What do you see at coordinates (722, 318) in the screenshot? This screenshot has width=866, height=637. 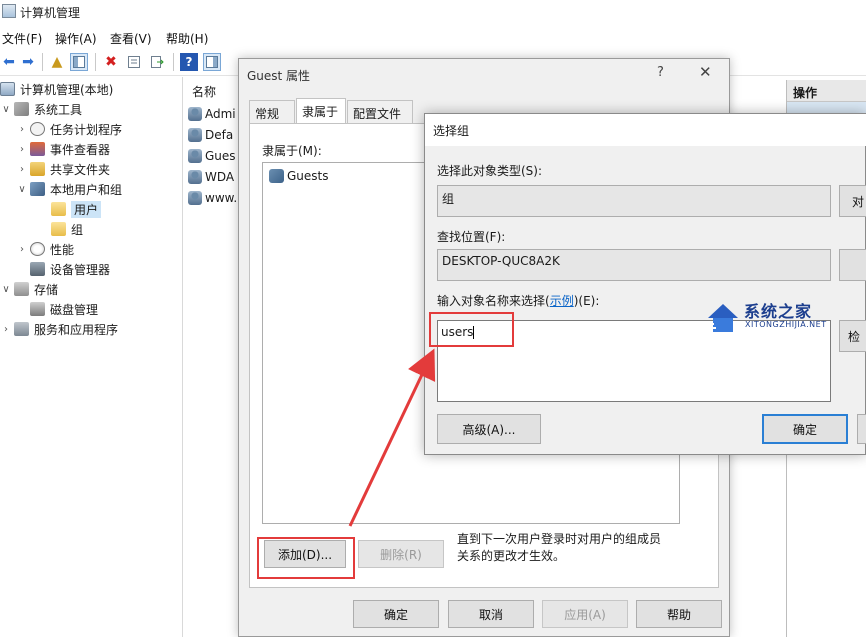 I see `watermark-logo-icon` at bounding box center [722, 318].